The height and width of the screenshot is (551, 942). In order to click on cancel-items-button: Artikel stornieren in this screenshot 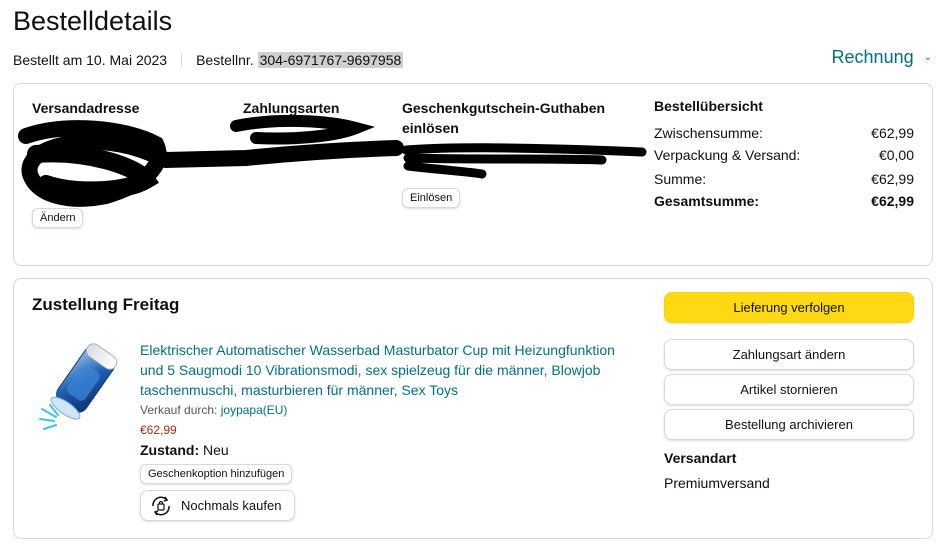, I will do `click(789, 389)`.